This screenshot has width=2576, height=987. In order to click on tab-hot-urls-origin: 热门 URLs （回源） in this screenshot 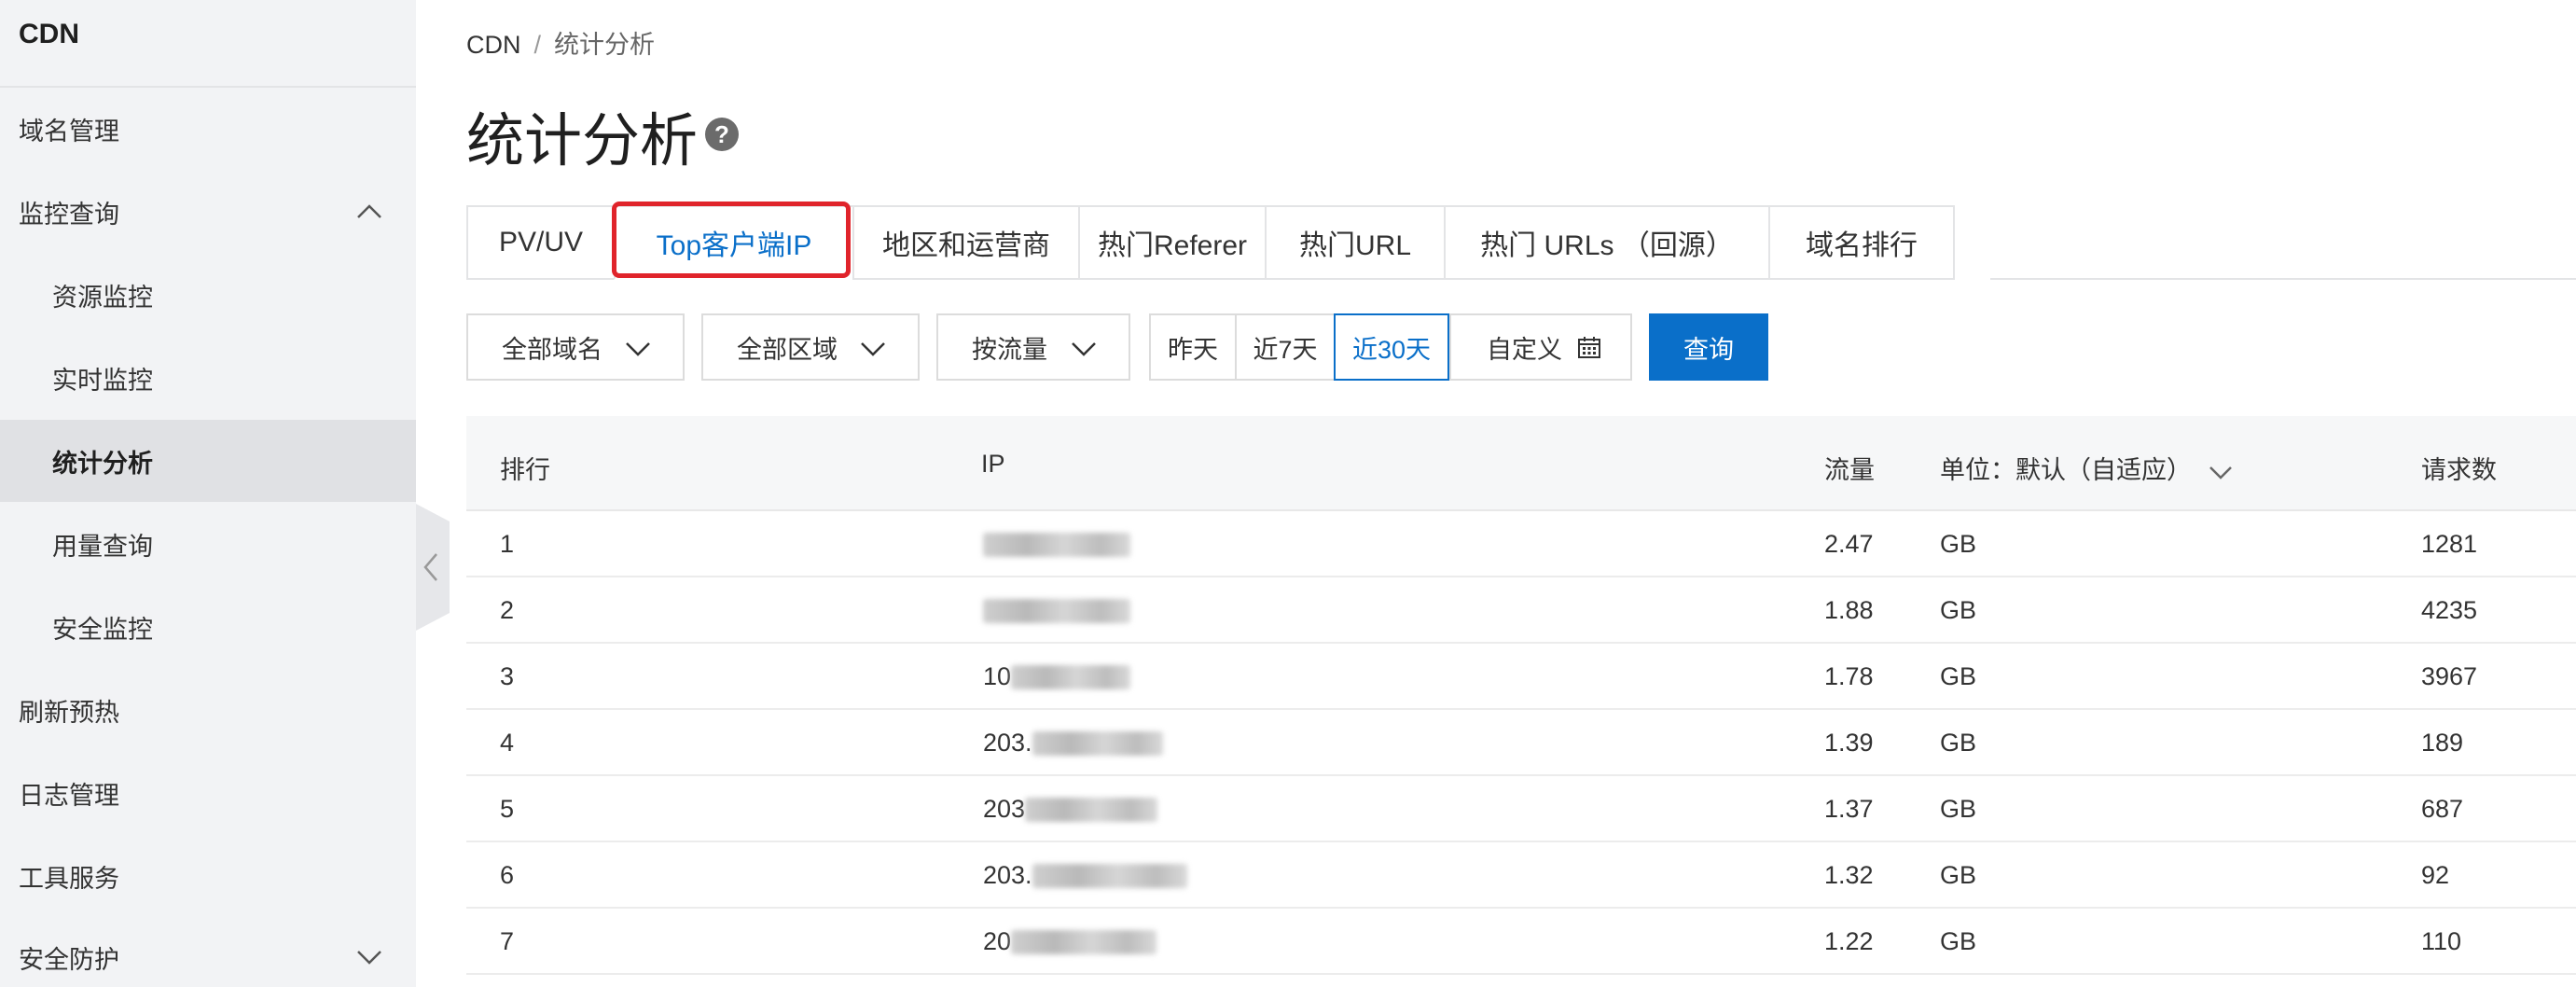, I will do `click(1606, 243)`.